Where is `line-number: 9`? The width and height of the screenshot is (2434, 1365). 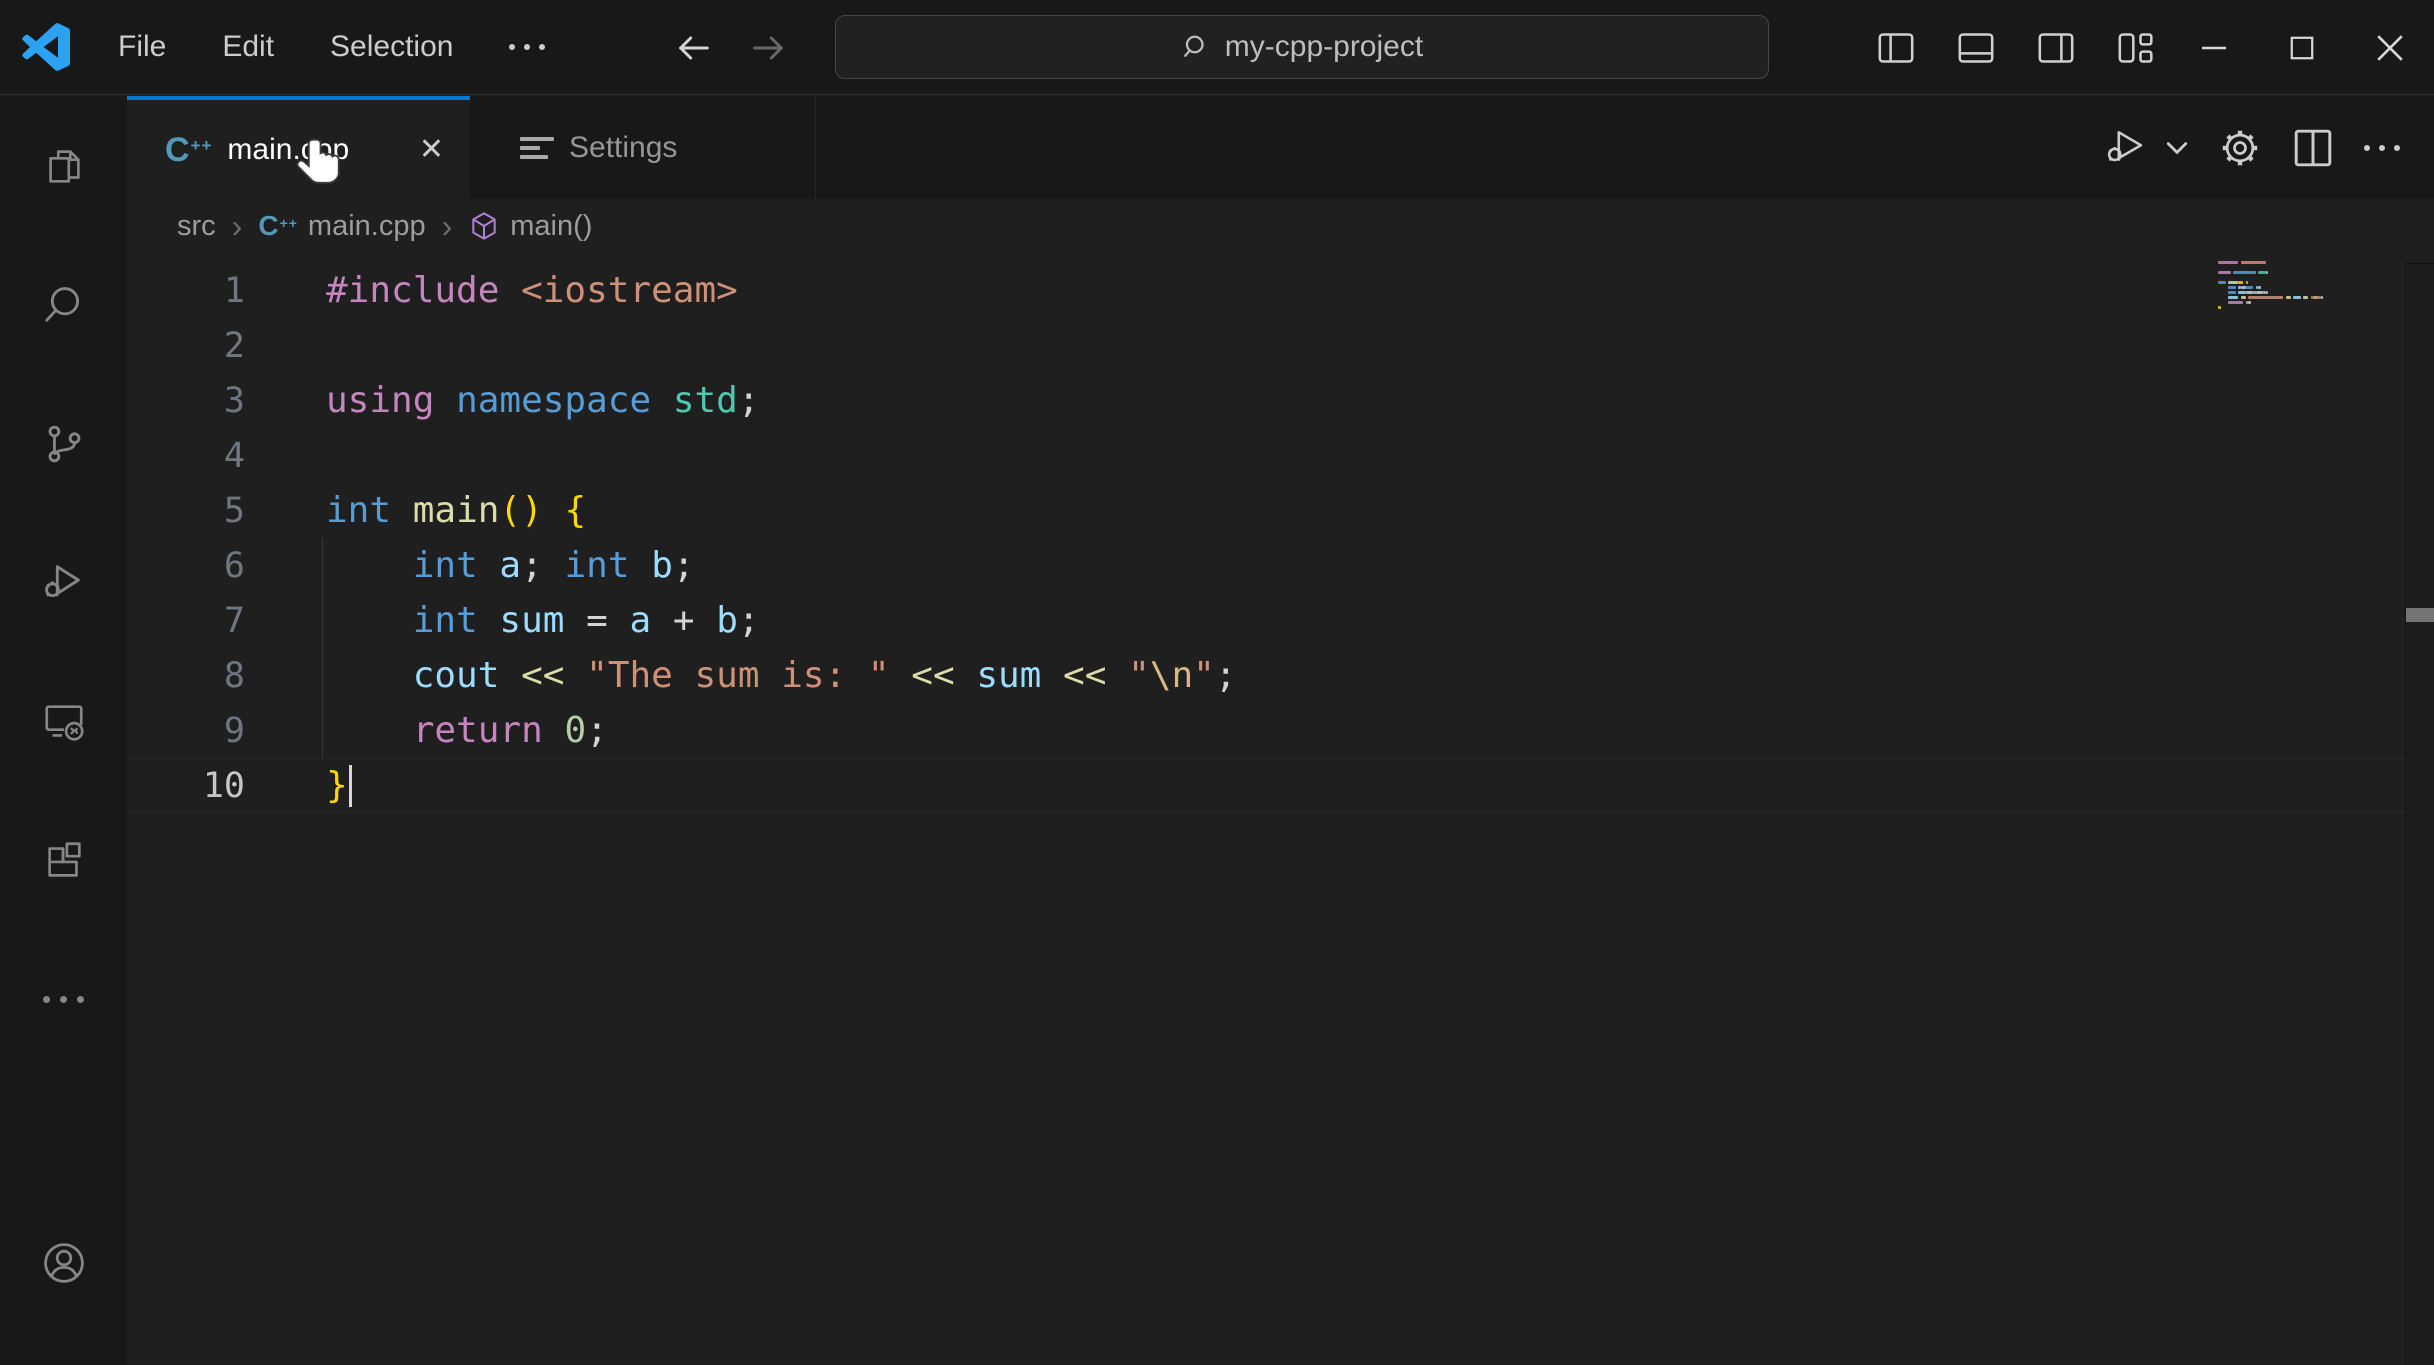
line-number: 9 is located at coordinates (234, 730).